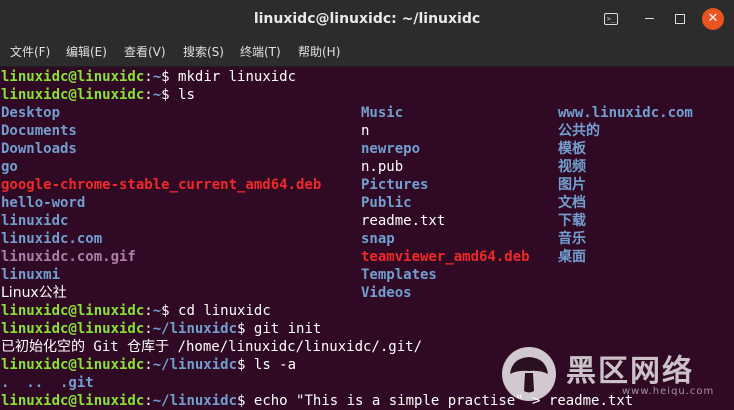 Image resolution: width=734 pixels, height=410 pixels. What do you see at coordinates (680, 19) in the screenshot?
I see `maximize-icon` at bounding box center [680, 19].